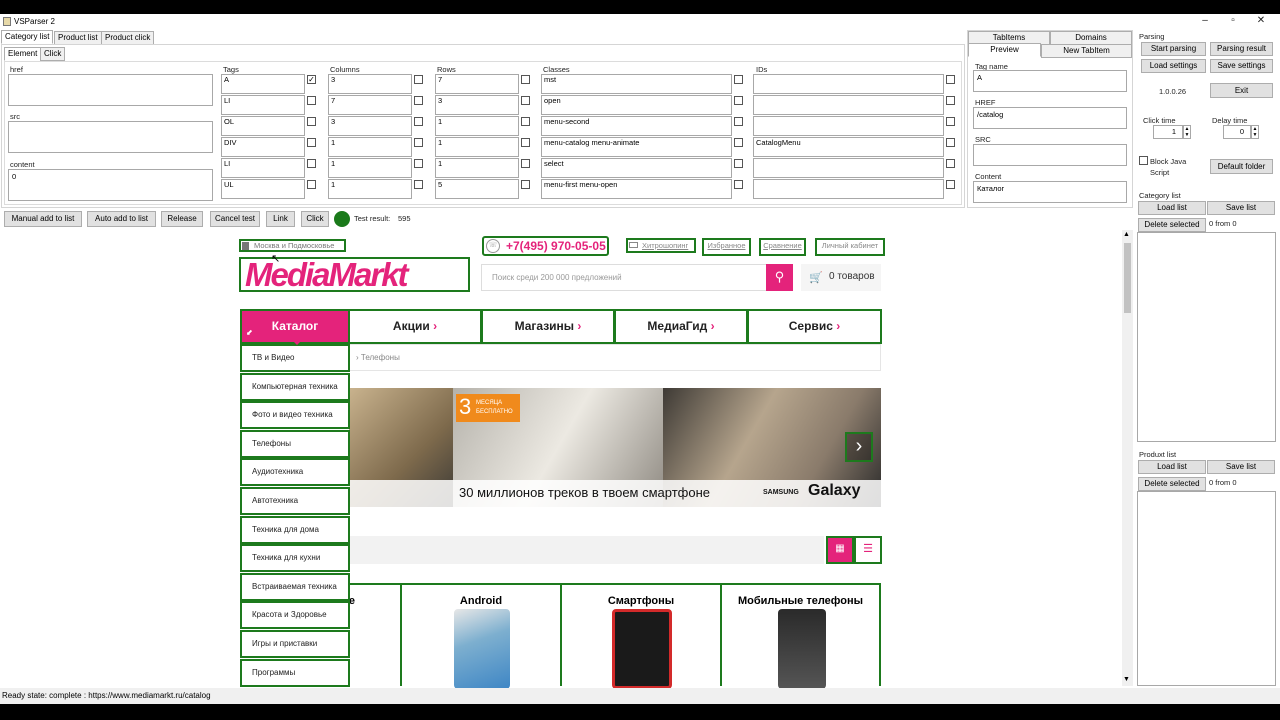 Image resolution: width=1280 pixels, height=720 pixels. Describe the element at coordinates (263, 126) in the screenshot. I see `tag-field: OL` at that location.